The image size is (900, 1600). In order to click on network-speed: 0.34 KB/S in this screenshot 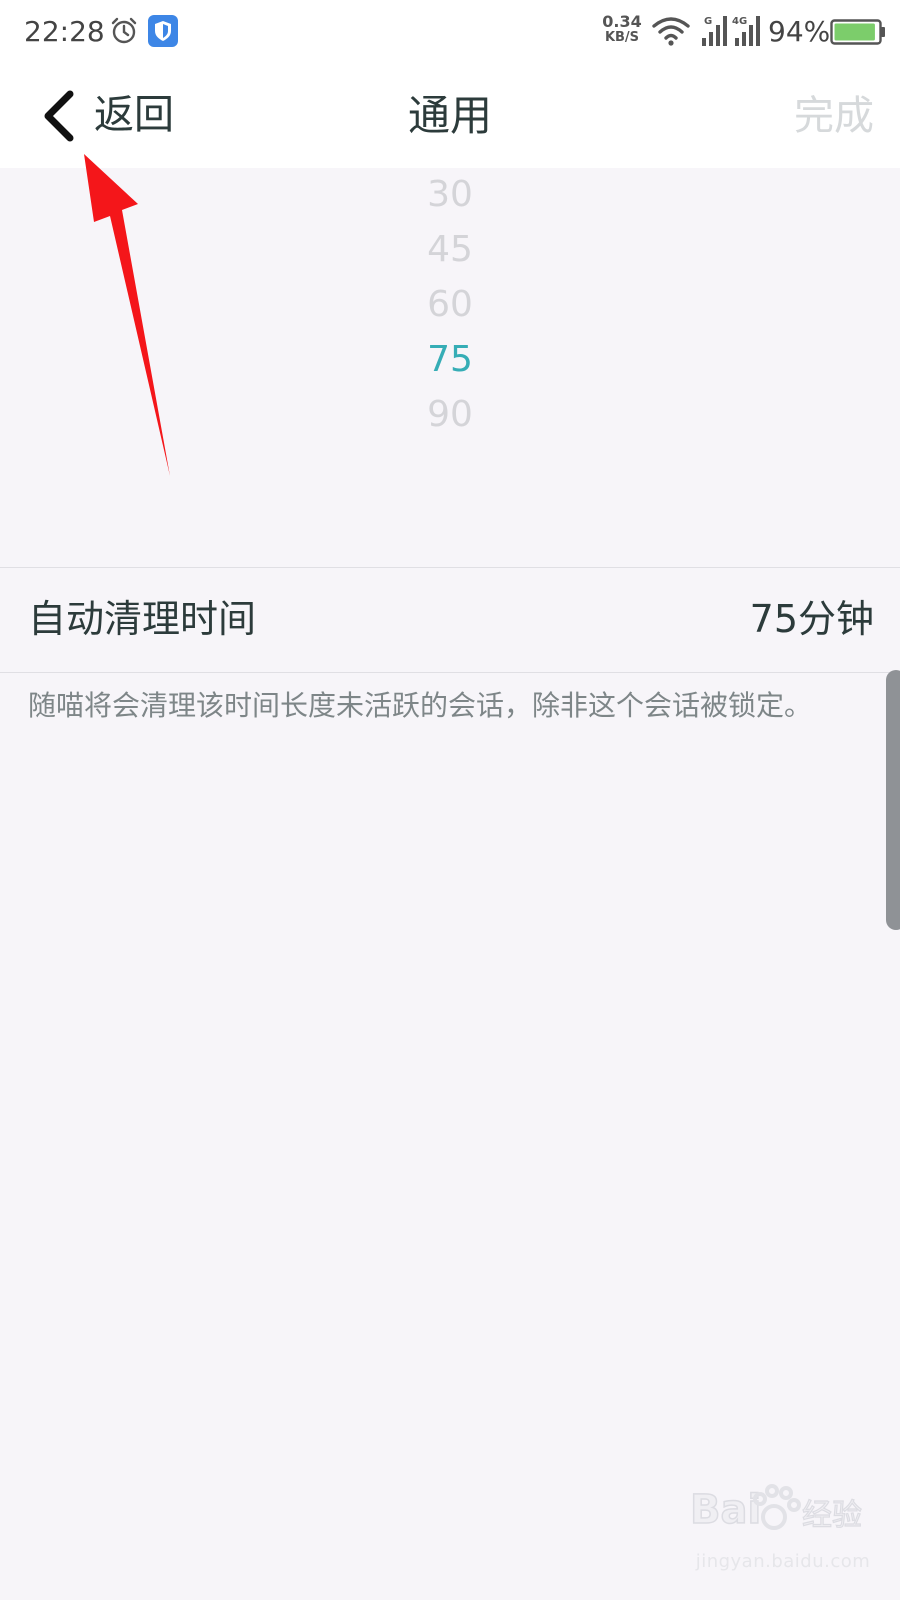, I will do `click(622, 30)`.